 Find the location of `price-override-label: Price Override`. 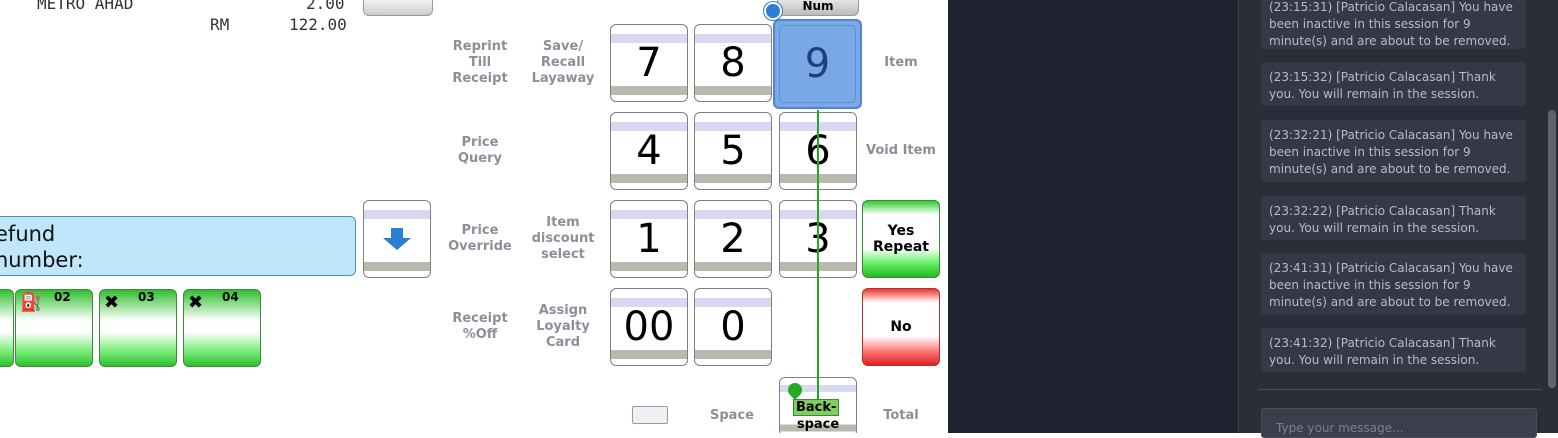

price-override-label: Price Override is located at coordinates (480, 239).